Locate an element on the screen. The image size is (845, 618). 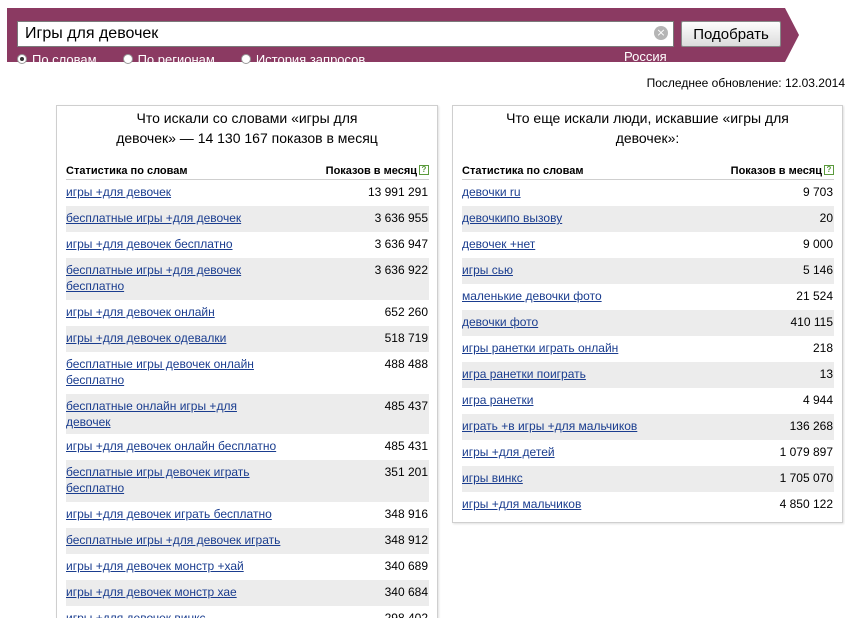
impressions-count: 652 260 is located at coordinates (406, 312).